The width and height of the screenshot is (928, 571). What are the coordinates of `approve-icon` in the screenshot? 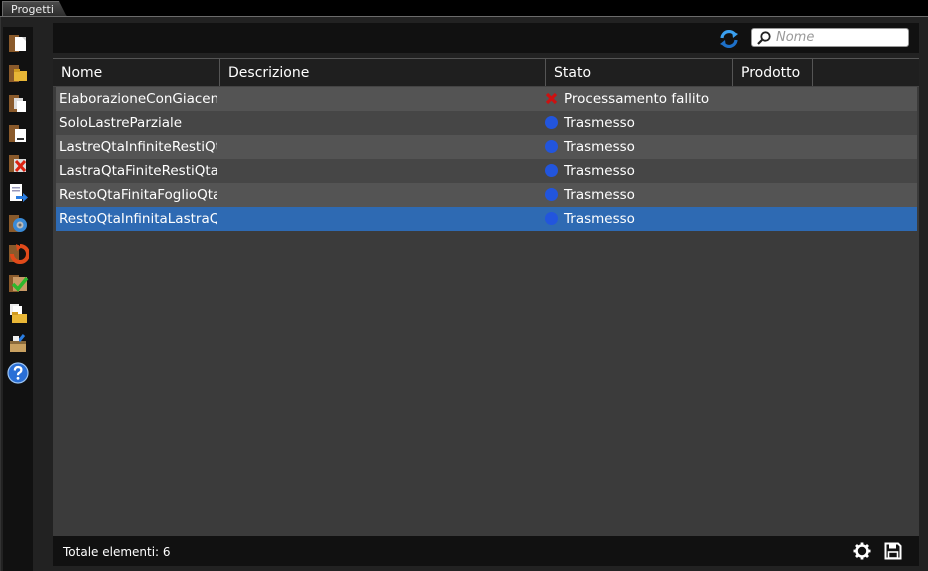 It's located at (18, 283).